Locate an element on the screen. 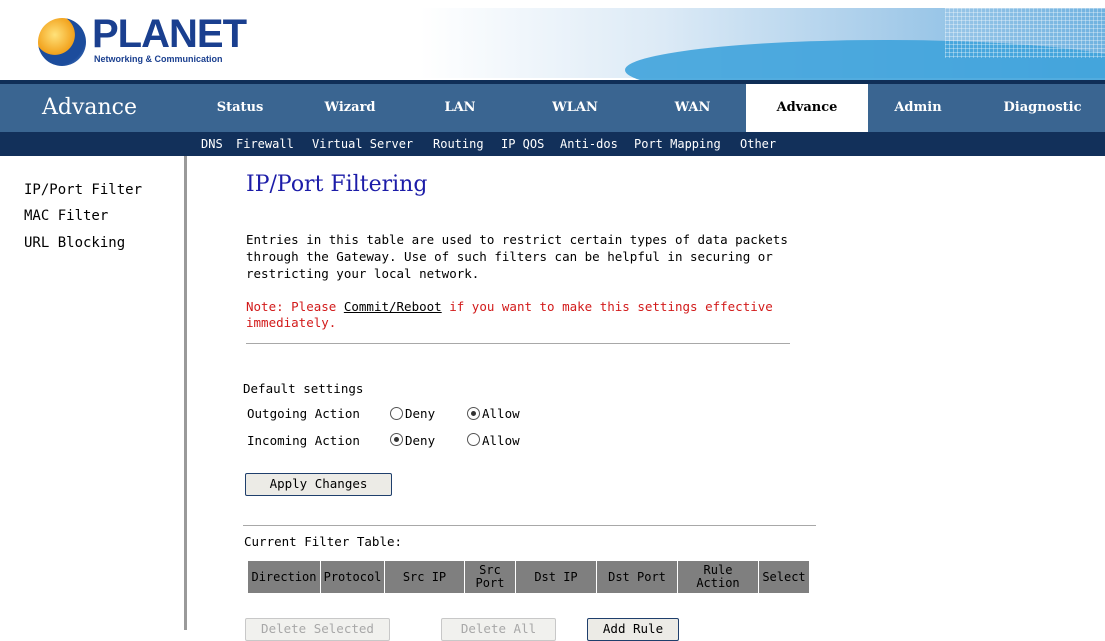  col-select: Select is located at coordinates (784, 577).